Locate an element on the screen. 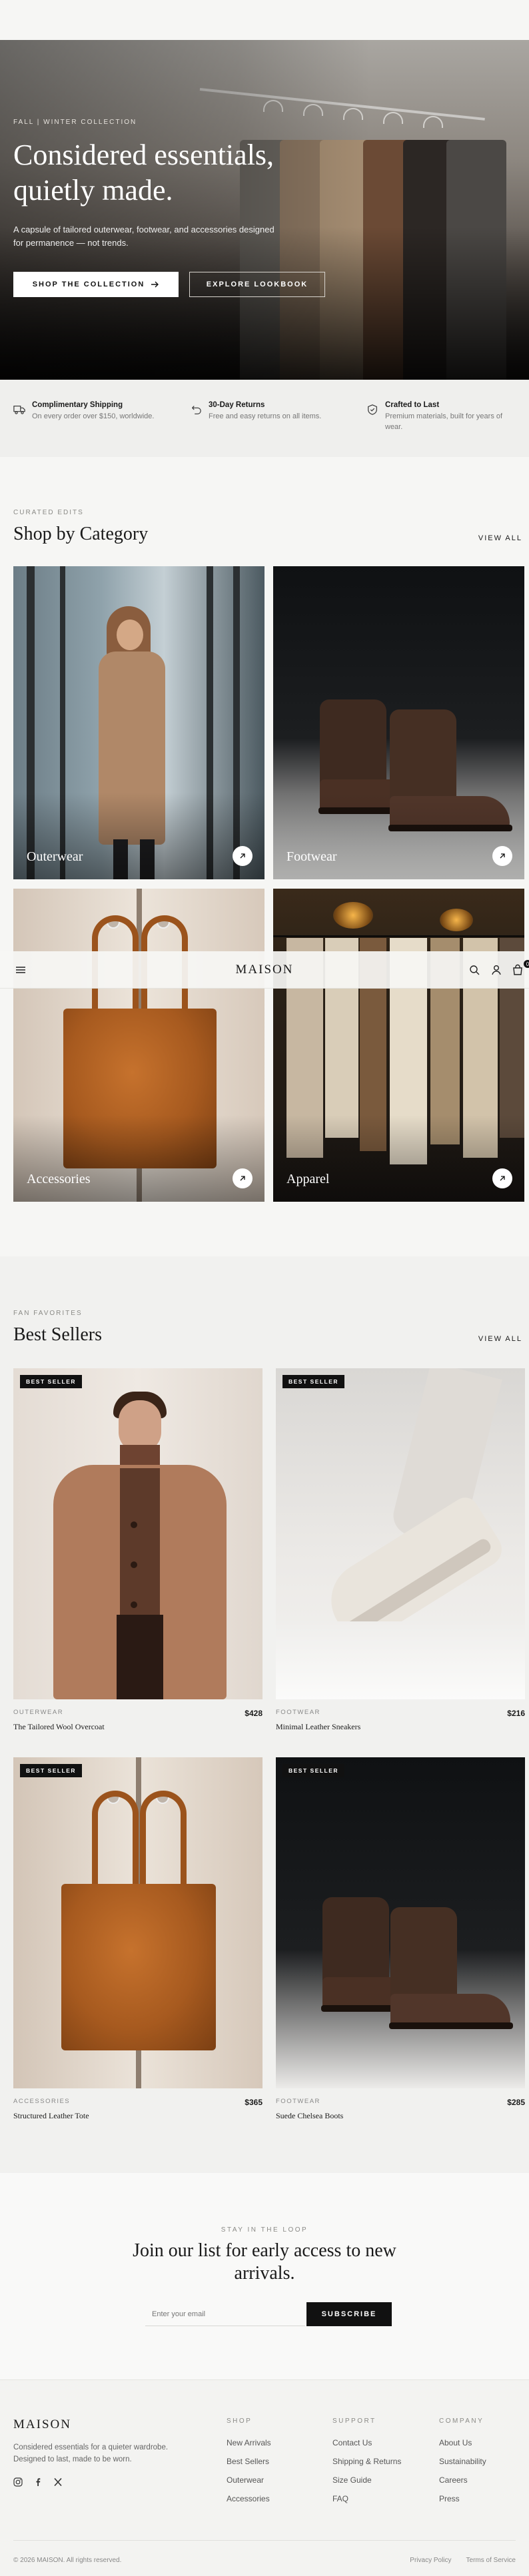 The height and width of the screenshot is (2576, 529). product-price: $428 is located at coordinates (254, 1714).